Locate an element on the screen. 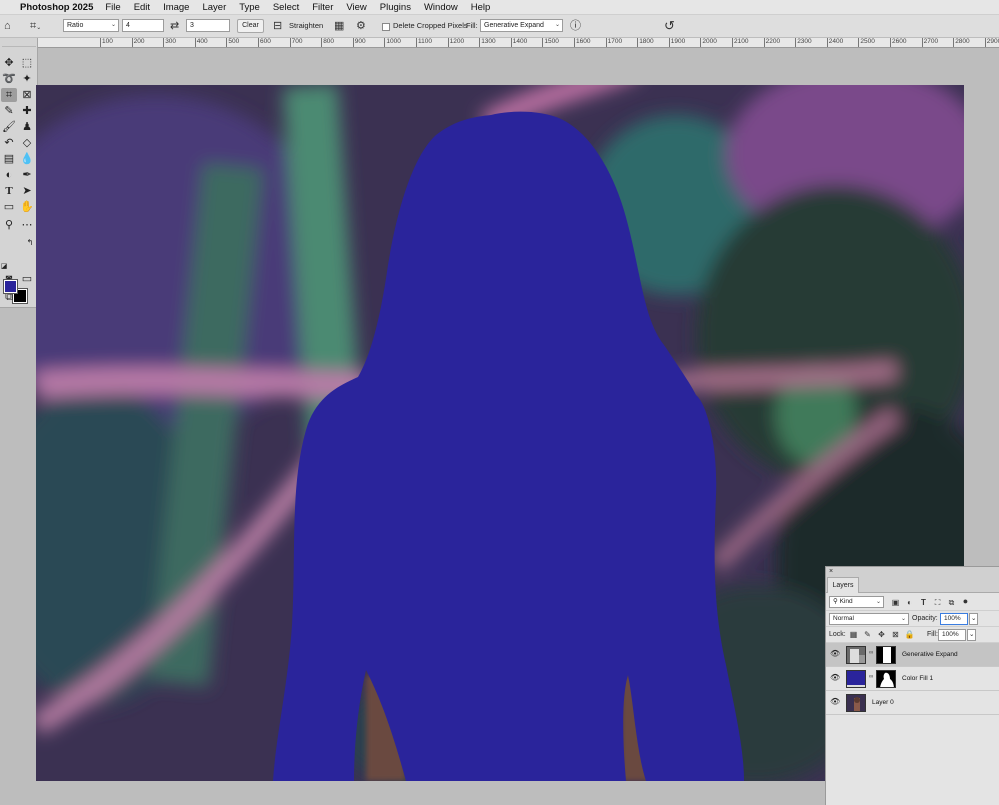 This screenshot has width=999, height=805. zoom-tool-icon: ⚲ is located at coordinates (9, 225).